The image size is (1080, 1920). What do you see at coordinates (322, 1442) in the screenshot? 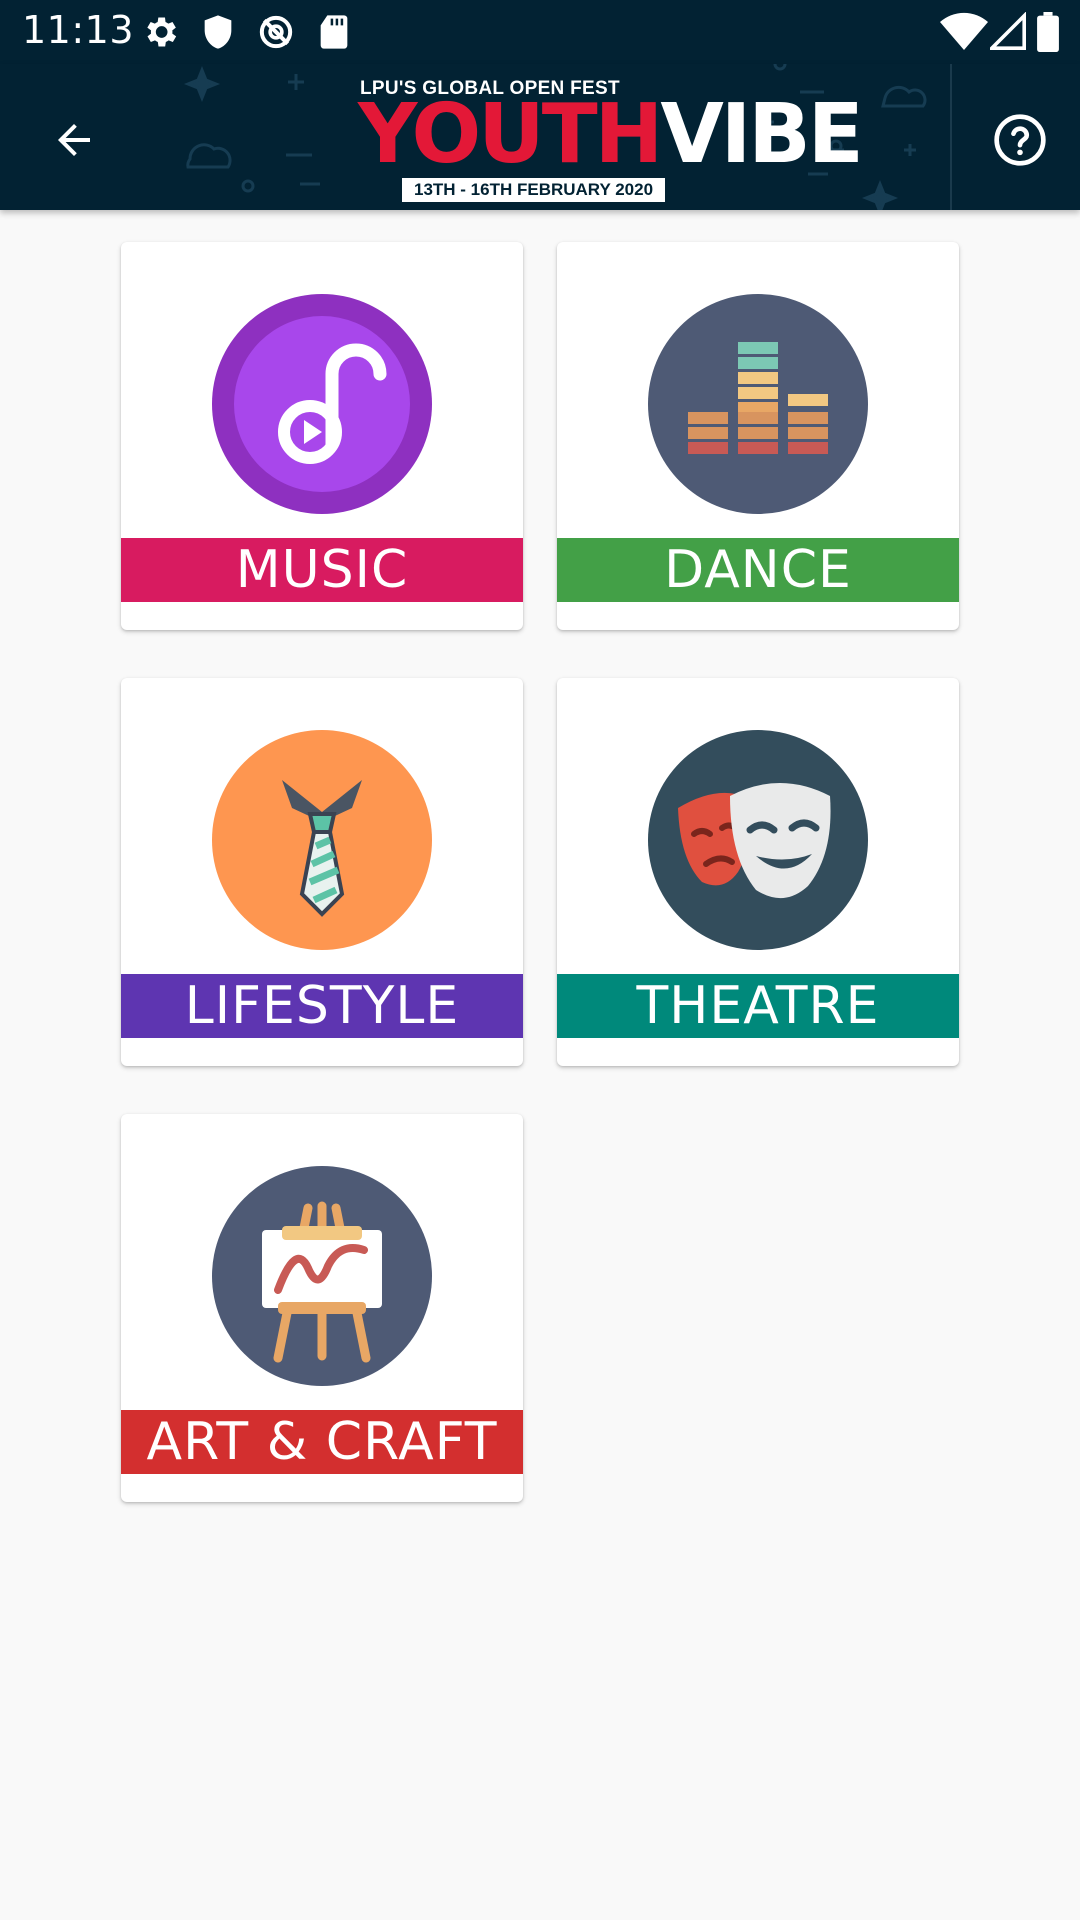
I see `category-label: ART & CRAFT` at bounding box center [322, 1442].